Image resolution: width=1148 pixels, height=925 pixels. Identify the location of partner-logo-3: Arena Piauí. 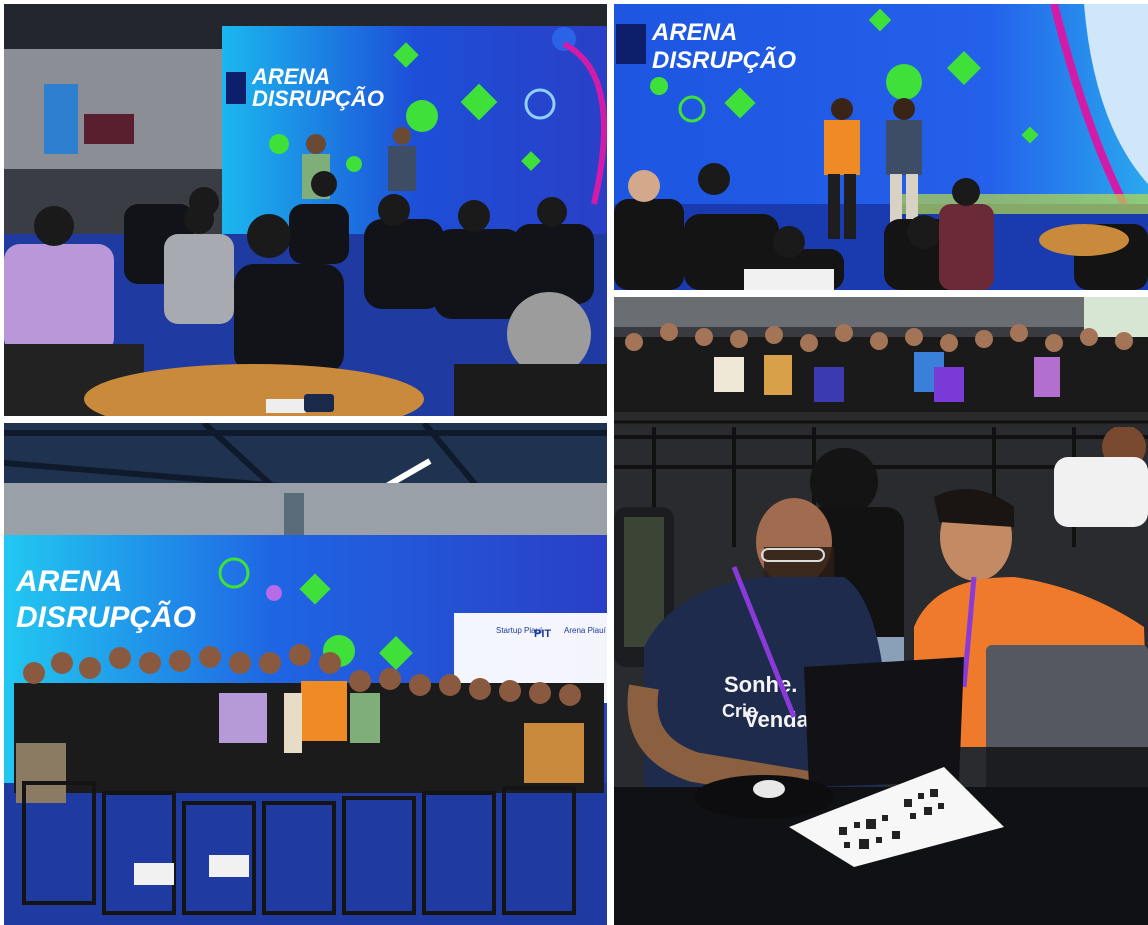
(585, 630).